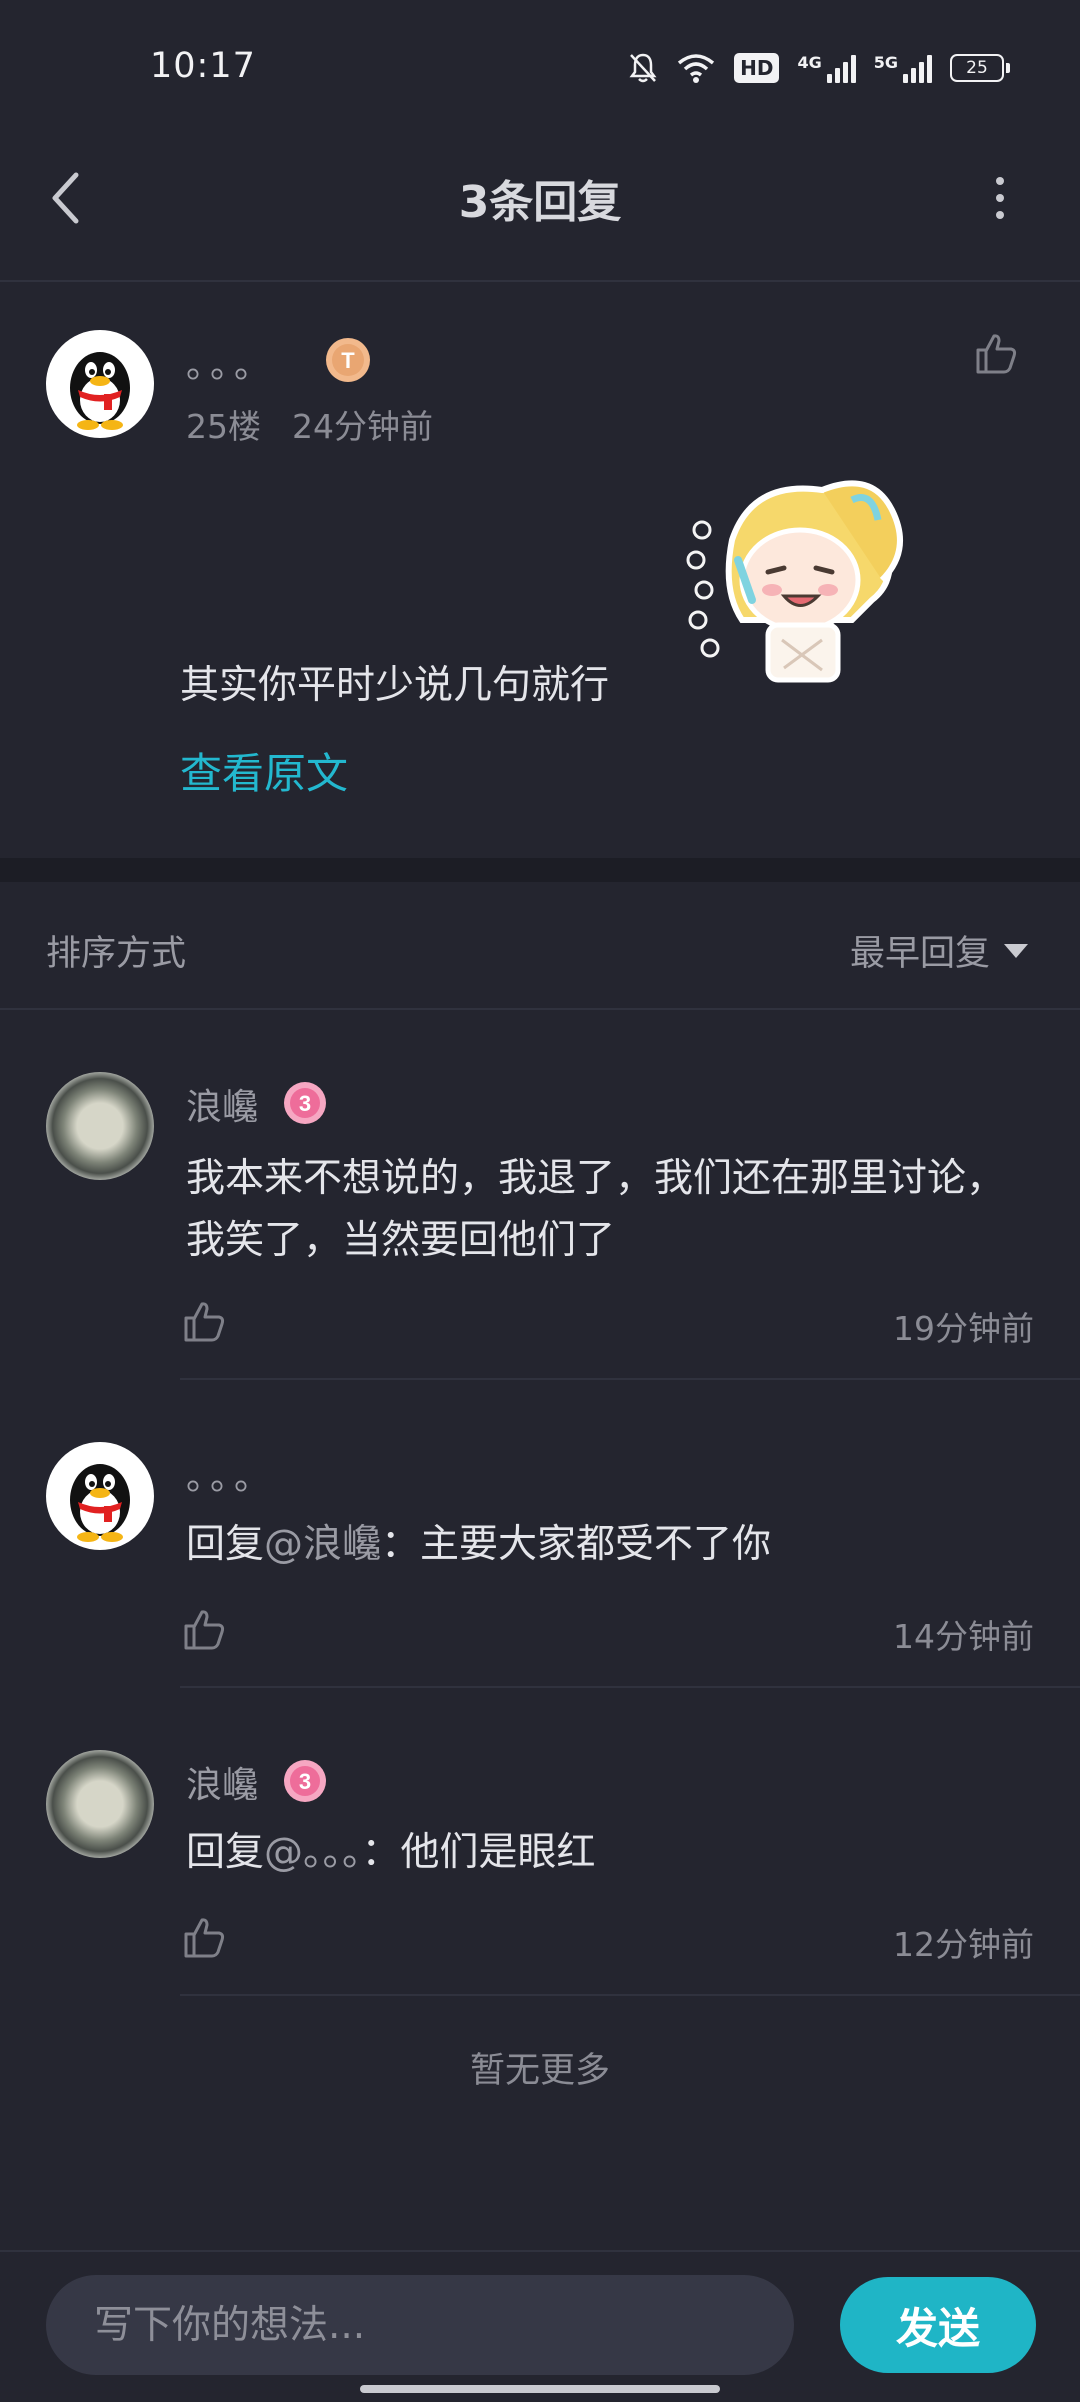 The image size is (1080, 2402). I want to click on reply-time: 19分钟前, so click(963, 1328).